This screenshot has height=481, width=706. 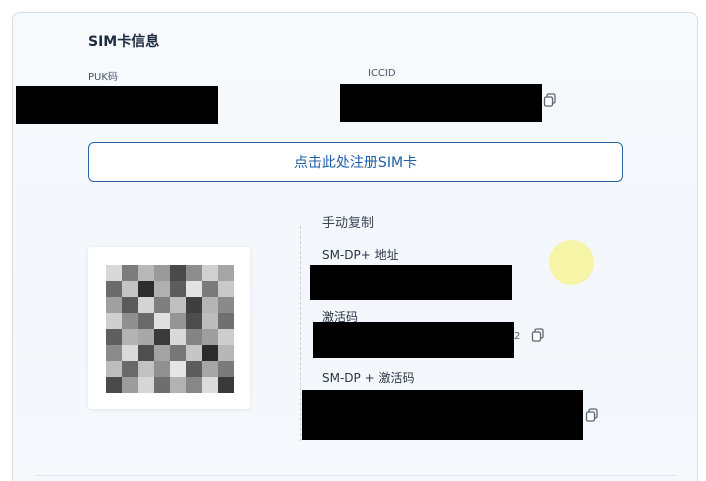 What do you see at coordinates (368, 378) in the screenshot?
I see `smdp-activation-label: SM-DP + 激活码` at bounding box center [368, 378].